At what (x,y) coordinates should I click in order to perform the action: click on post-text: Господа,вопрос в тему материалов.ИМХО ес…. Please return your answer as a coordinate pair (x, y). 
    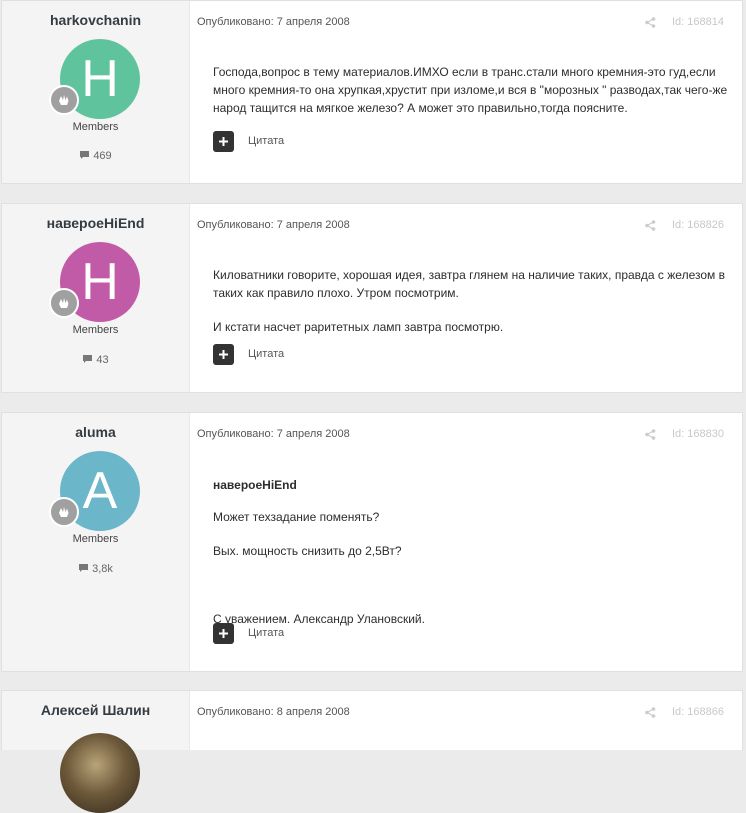
    Looking at the image, I should click on (470, 90).